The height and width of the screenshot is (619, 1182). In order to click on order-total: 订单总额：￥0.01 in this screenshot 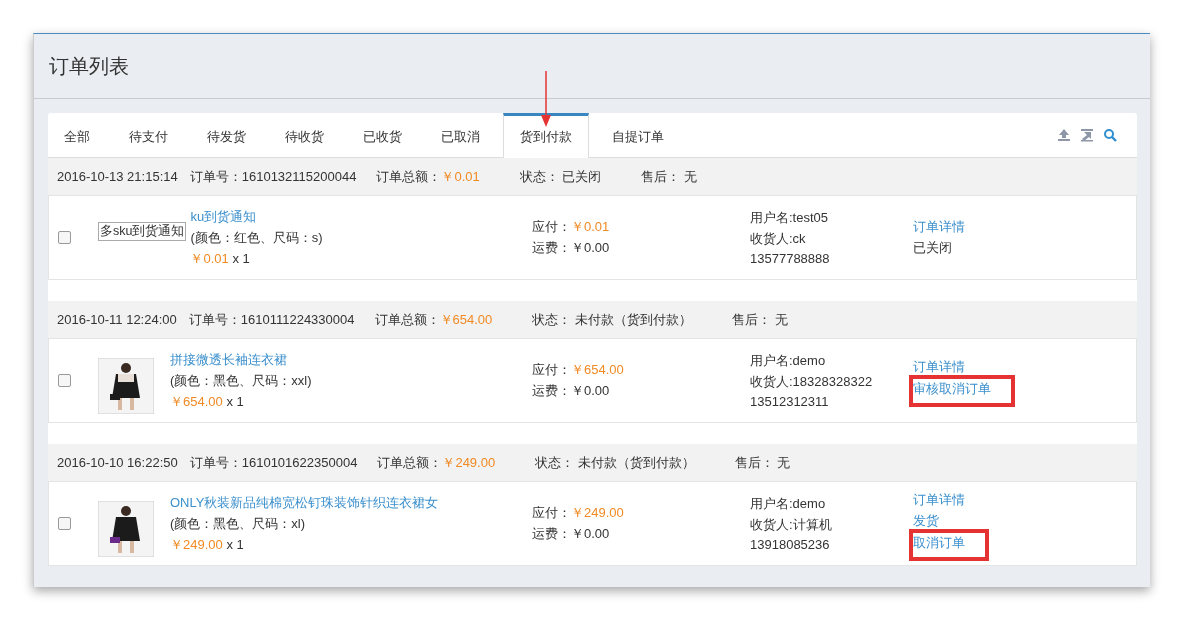, I will do `click(428, 176)`.